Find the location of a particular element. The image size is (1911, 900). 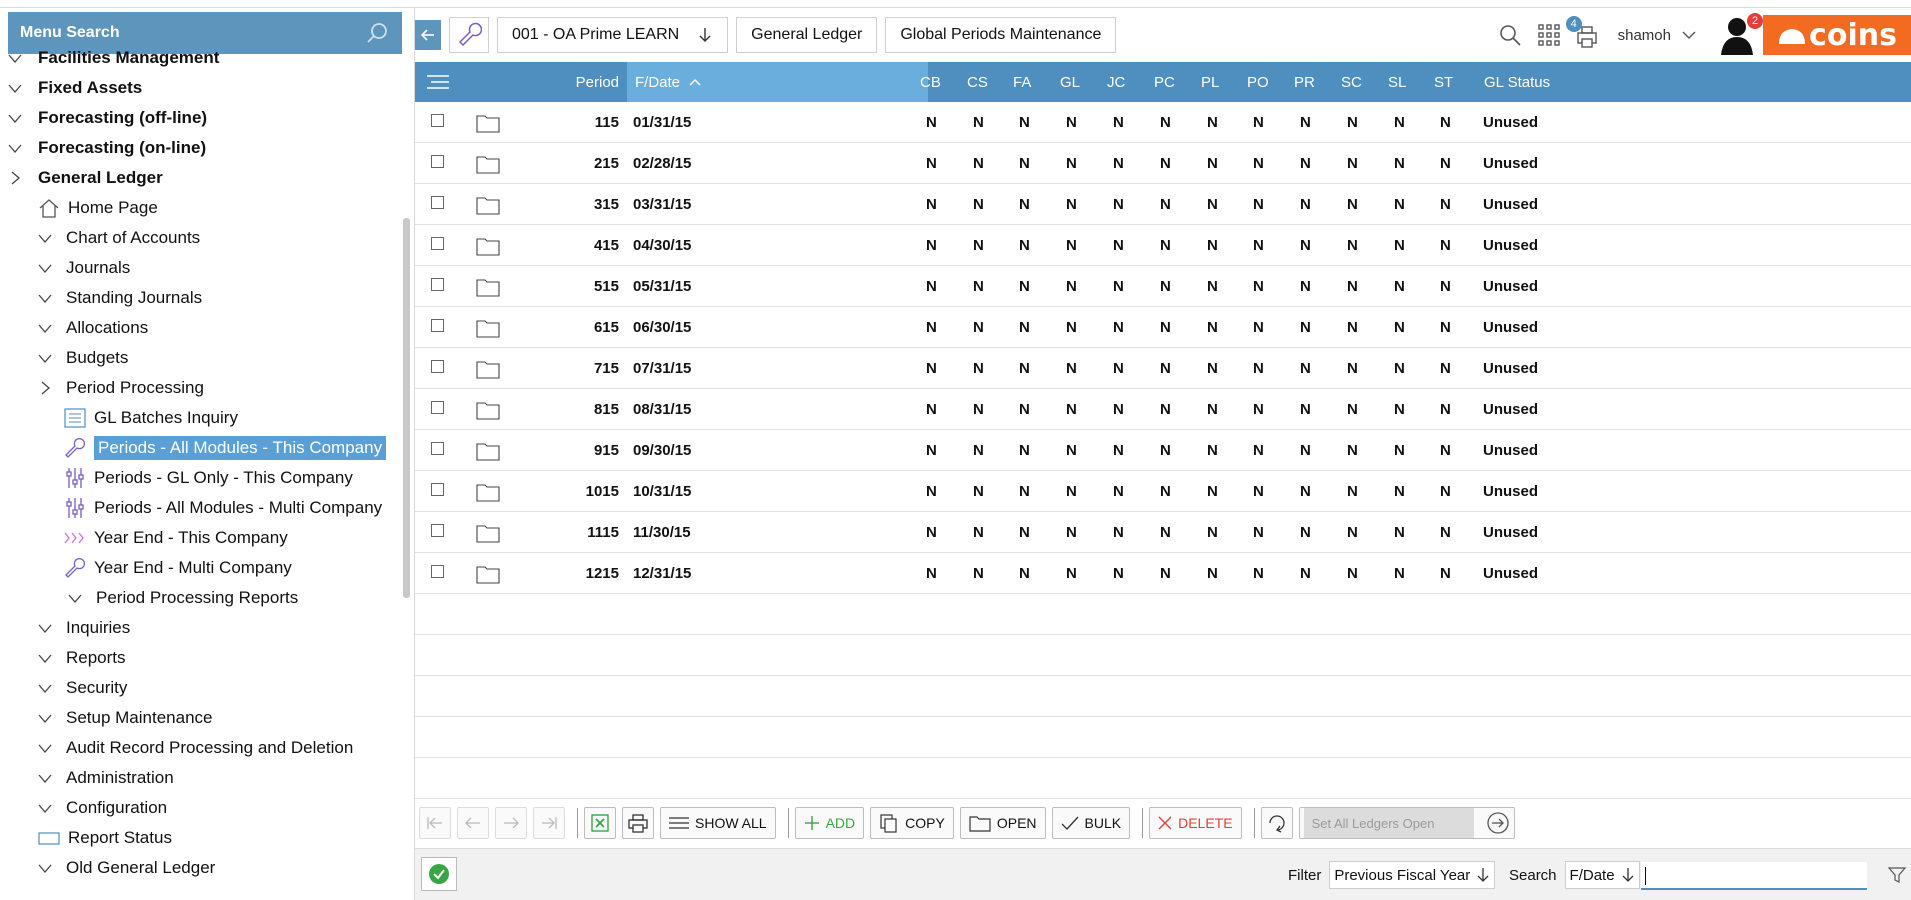

show-all-button: SHOW ALL is located at coordinates (718, 823).